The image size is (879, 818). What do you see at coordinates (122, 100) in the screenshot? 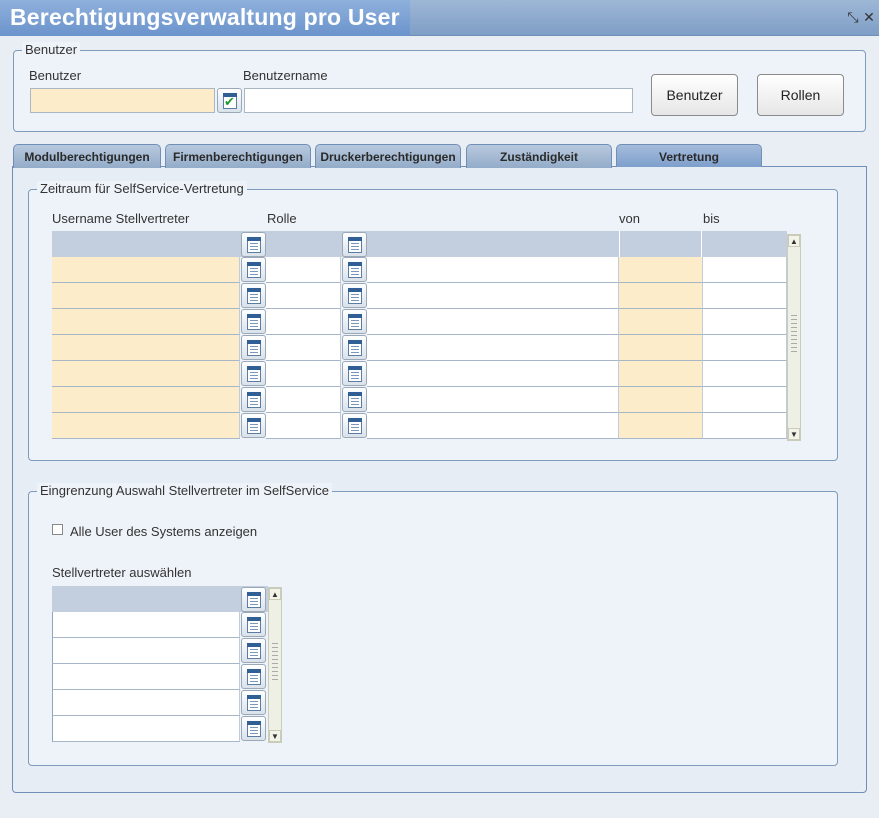
I see `benutzer-input` at bounding box center [122, 100].